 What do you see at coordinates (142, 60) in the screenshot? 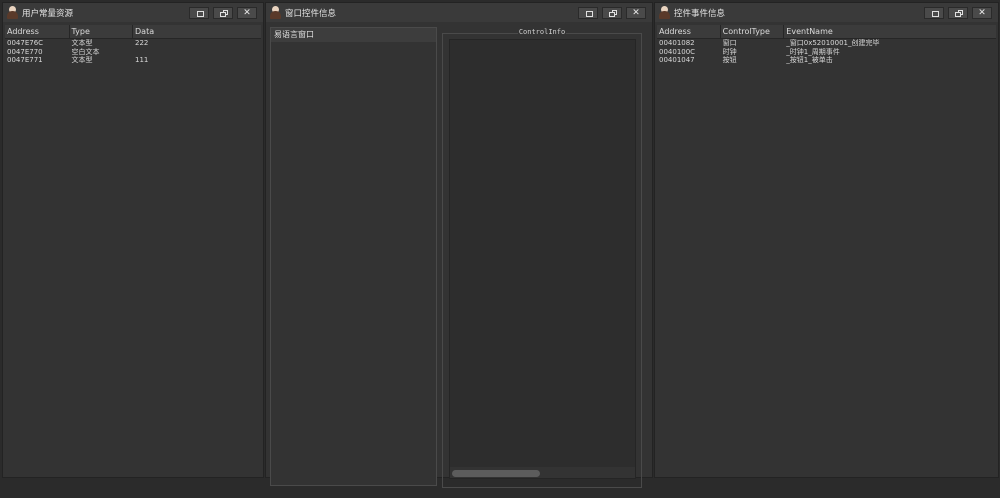
I see `cell-data: 111` at bounding box center [142, 60].